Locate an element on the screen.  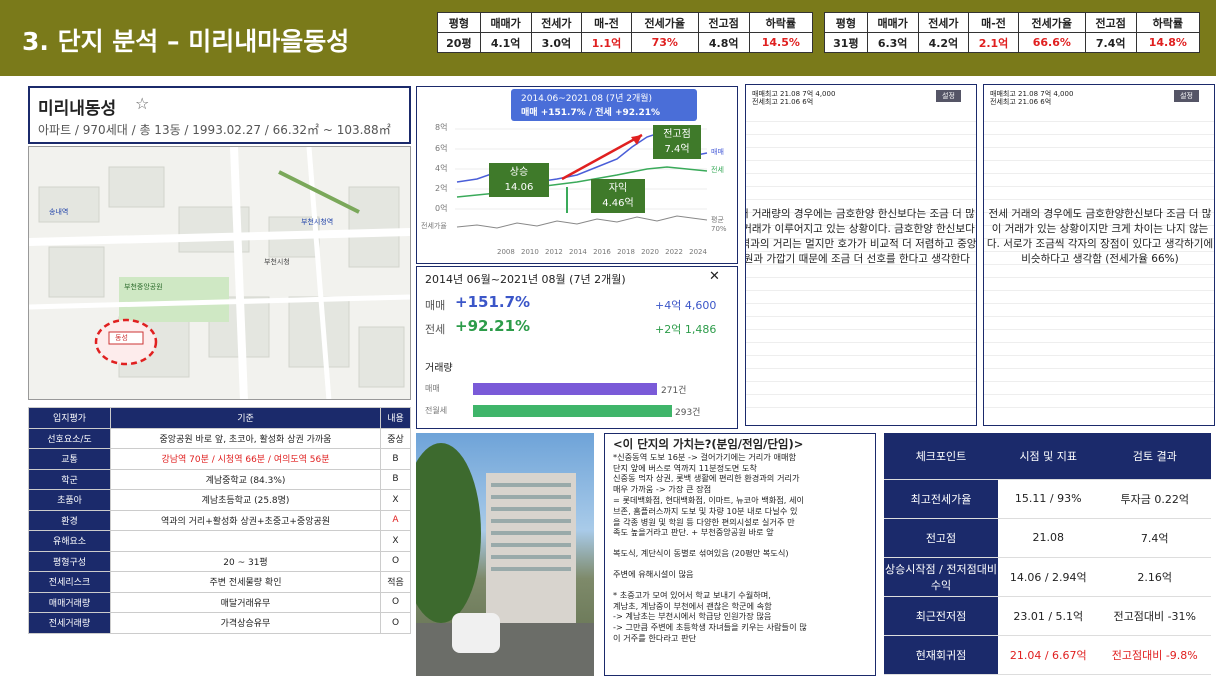
map-graphic is located at coordinates (219, 273).